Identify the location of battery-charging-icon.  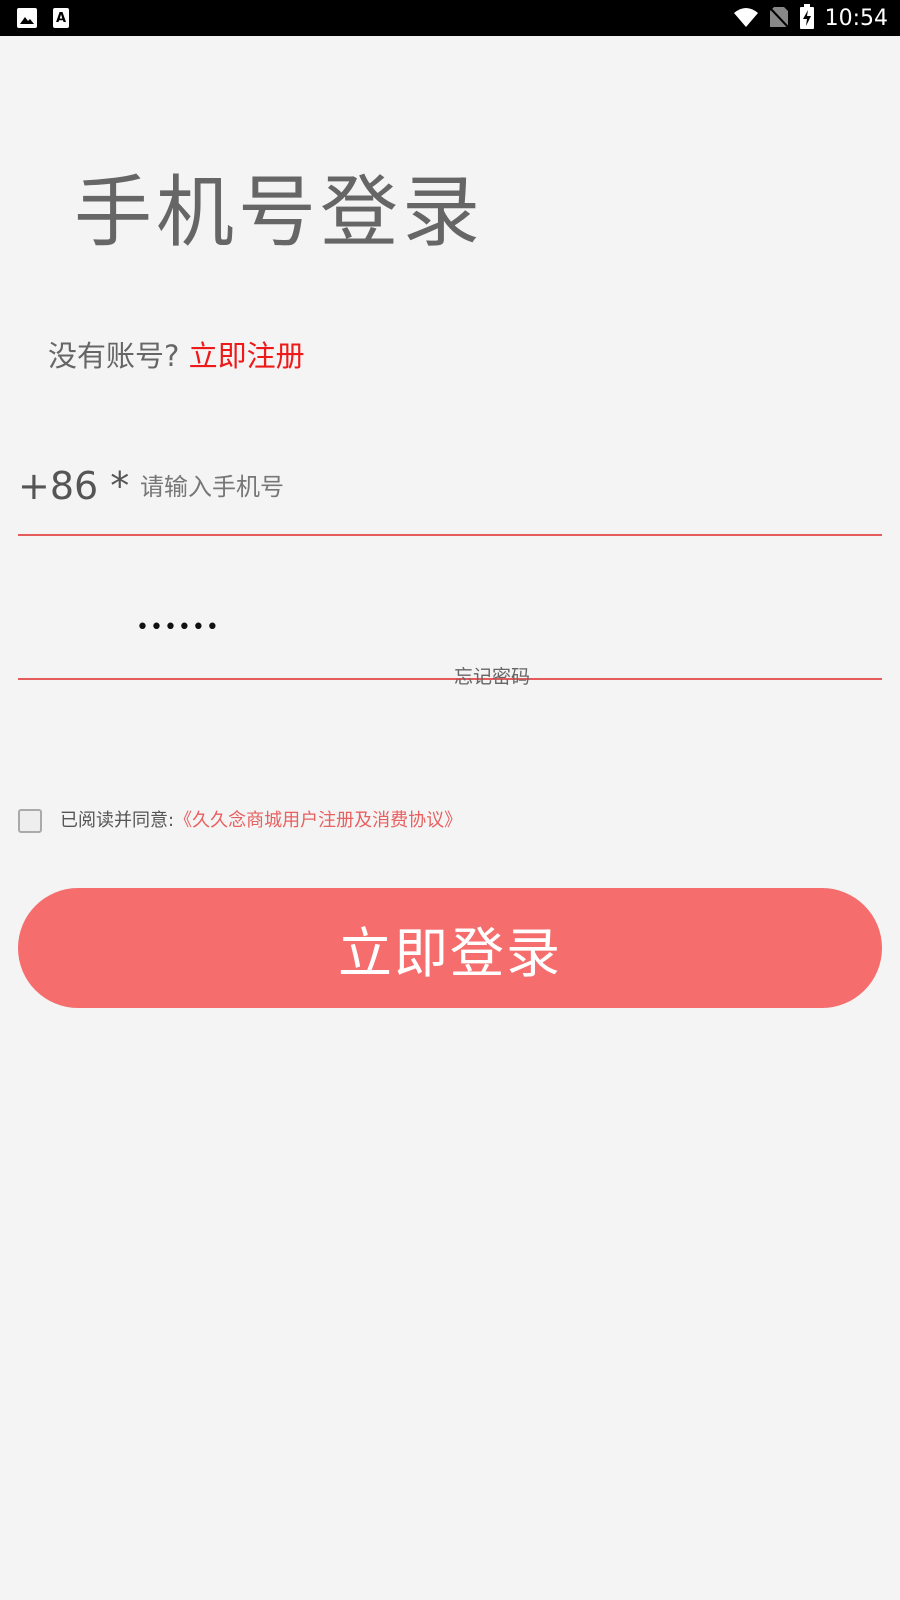
(807, 19).